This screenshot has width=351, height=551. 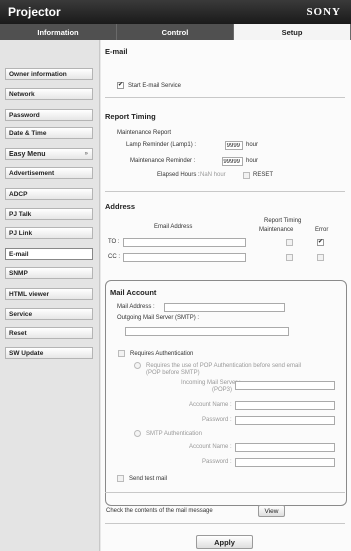 I want to click on lamp-reminder-input, so click(x=234, y=145).